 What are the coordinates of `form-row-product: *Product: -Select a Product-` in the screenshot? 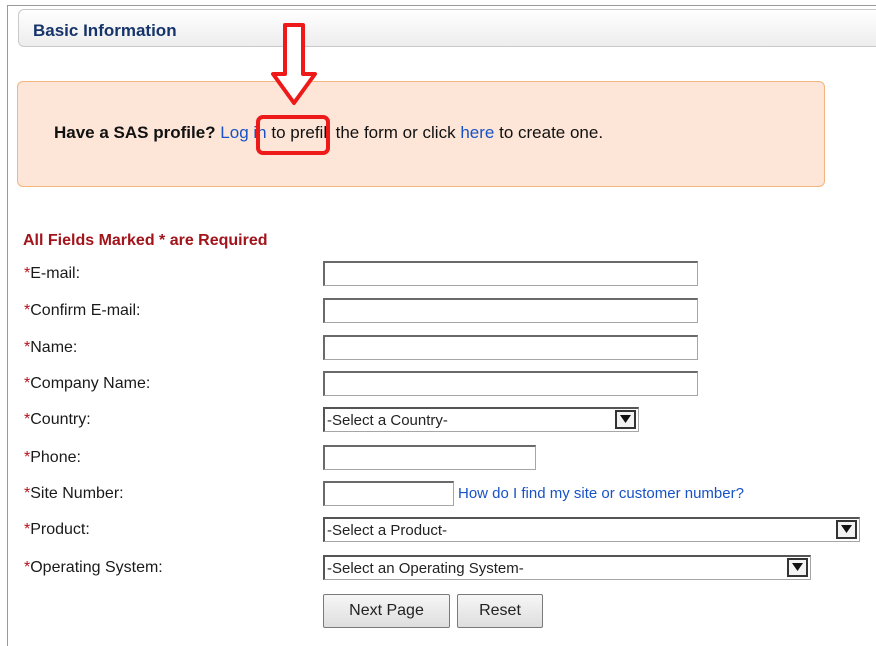 It's located at (438, 530).